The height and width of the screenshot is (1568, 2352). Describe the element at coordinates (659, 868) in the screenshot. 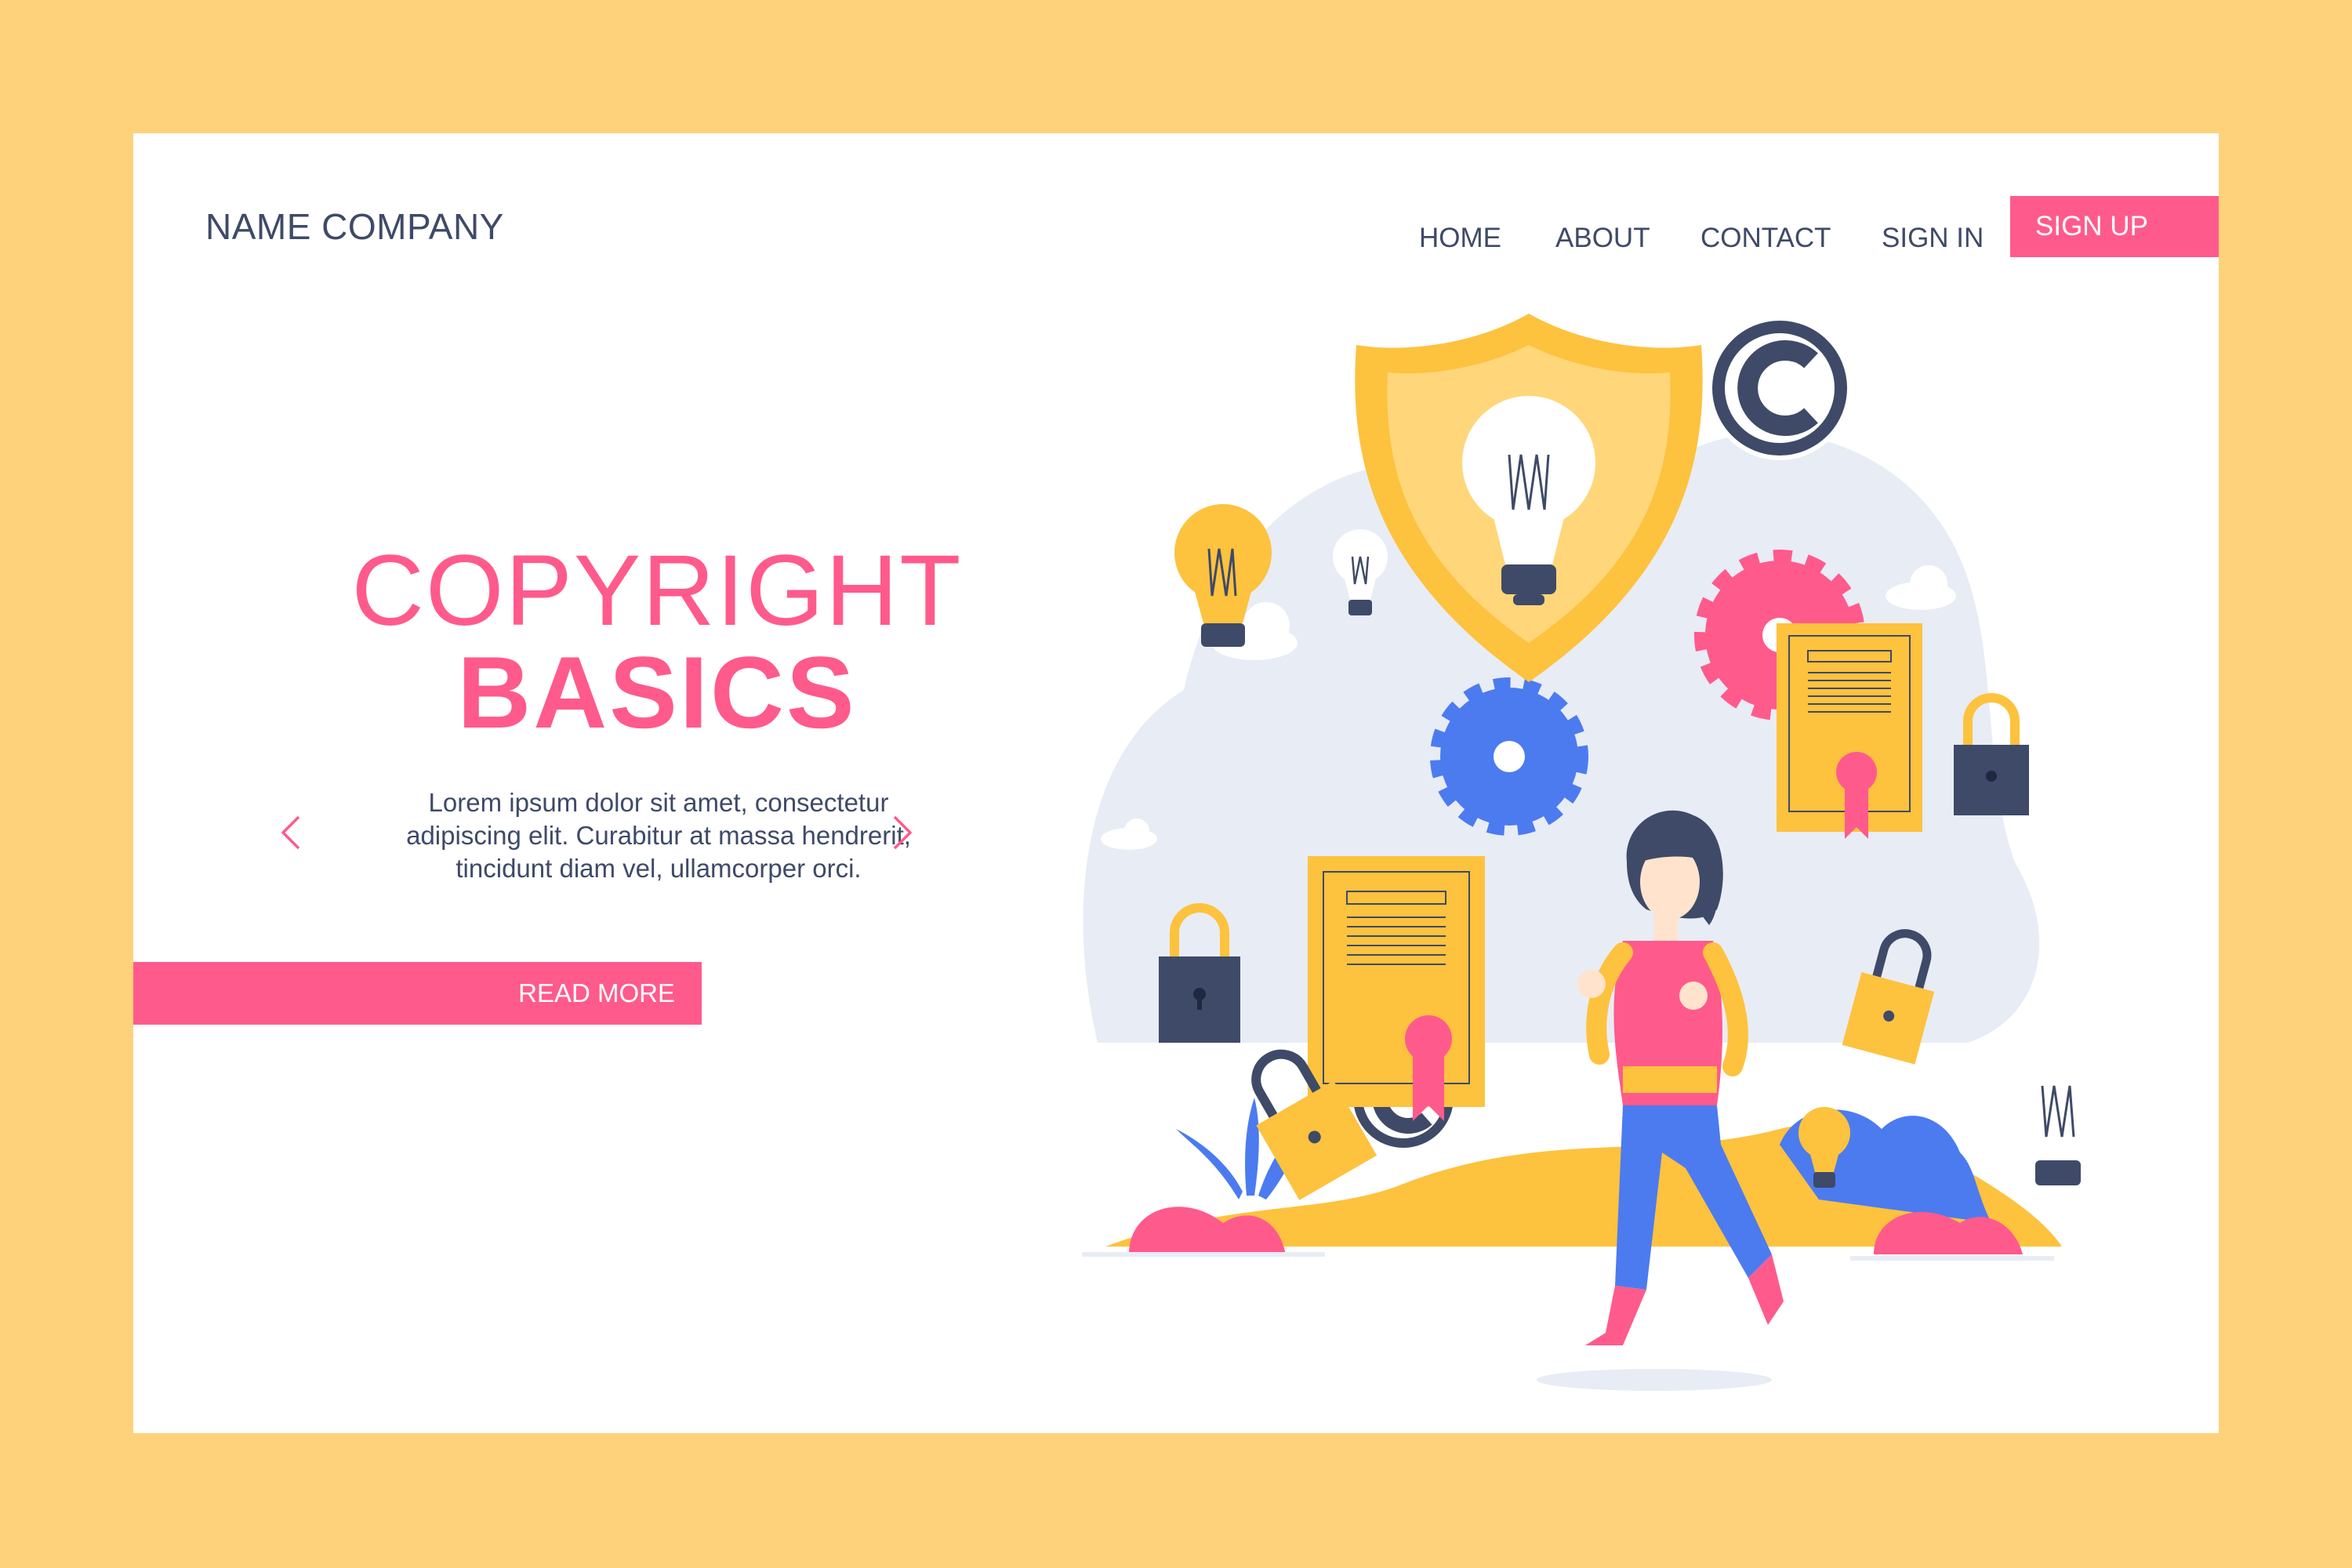

I see `description-line: tincidunt diam vel, ullamcorper orci.` at that location.